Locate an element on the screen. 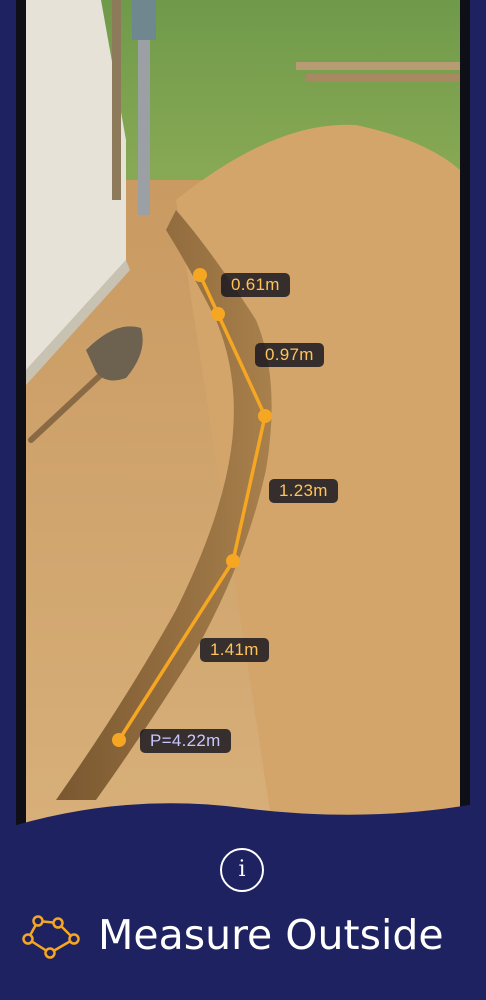 This screenshot has height=1000, width=486. segment-length-label: 0.61m is located at coordinates (255, 285).